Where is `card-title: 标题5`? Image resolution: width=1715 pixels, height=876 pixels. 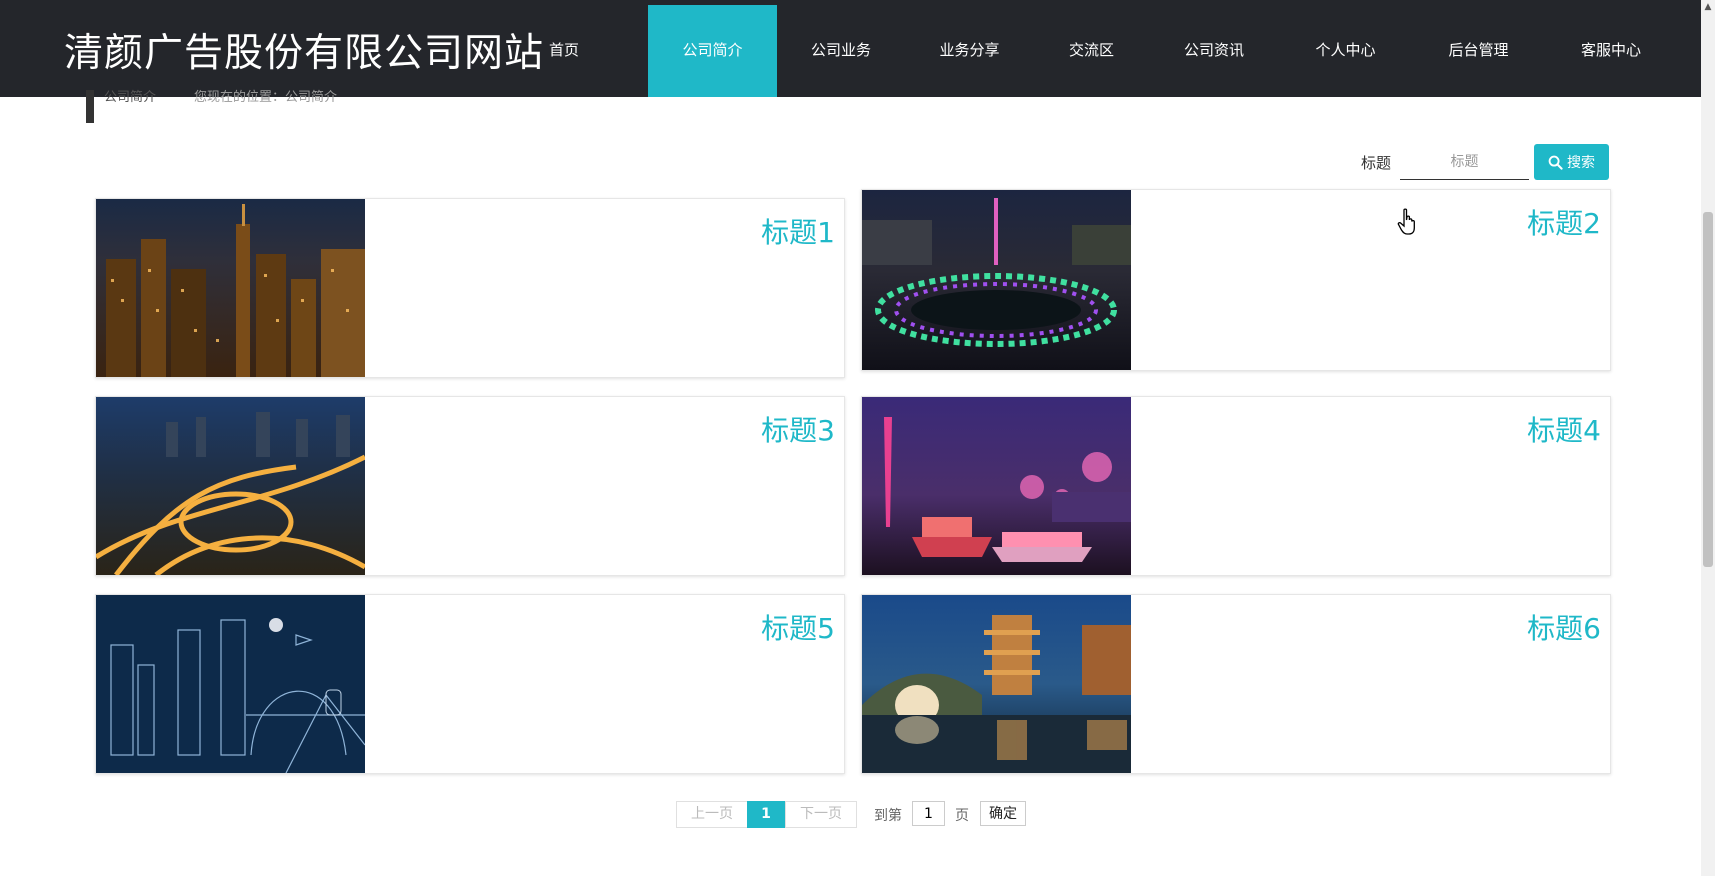
card-title: 标题5 is located at coordinates (798, 627).